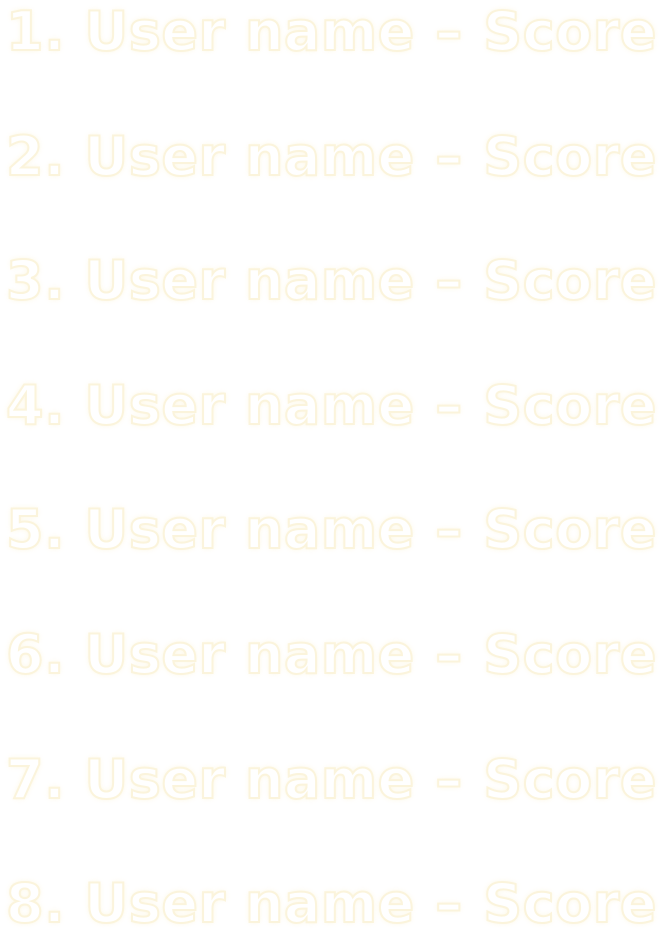 This screenshot has height=944, width=669. What do you see at coordinates (35, 779) in the screenshot?
I see `entry-rank: 7.` at bounding box center [35, 779].